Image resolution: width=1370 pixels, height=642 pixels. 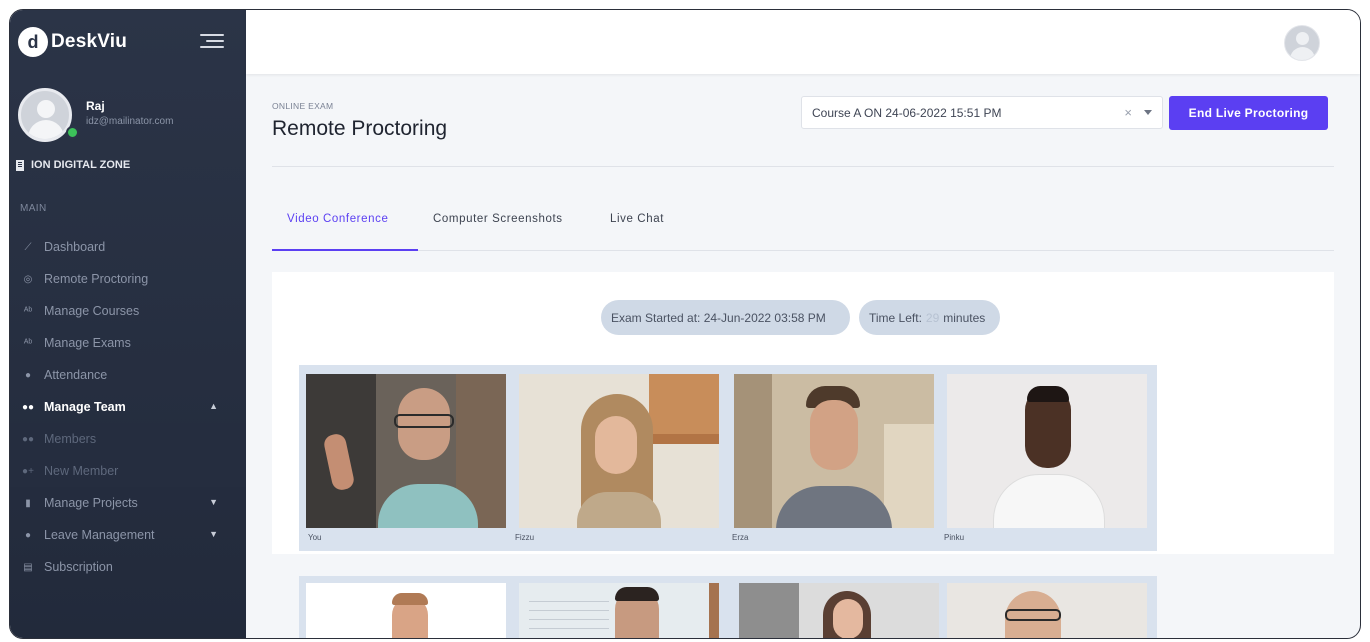 What do you see at coordinates (20, 165) in the screenshot?
I see `building-icon` at bounding box center [20, 165].